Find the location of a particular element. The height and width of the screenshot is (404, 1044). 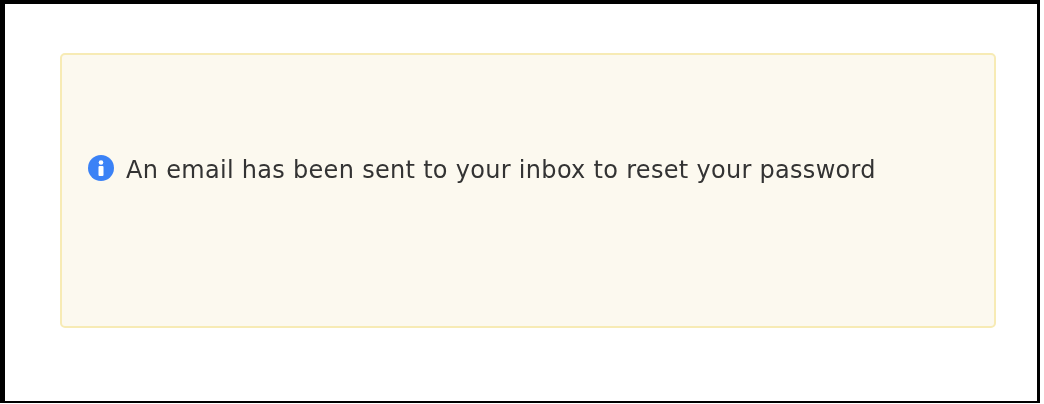

info-icon is located at coordinates (101, 168).